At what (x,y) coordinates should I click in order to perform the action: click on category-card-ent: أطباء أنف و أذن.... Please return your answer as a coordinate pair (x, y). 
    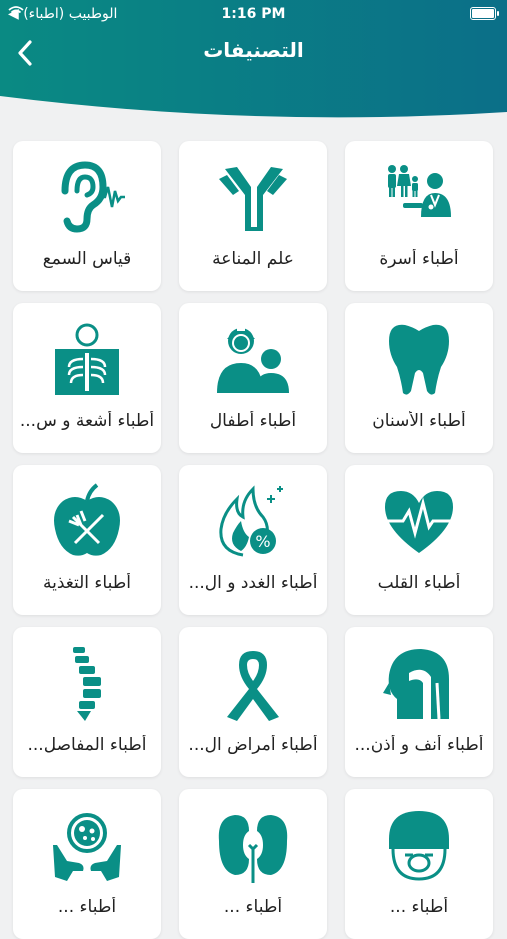
    Looking at the image, I should click on (419, 702).